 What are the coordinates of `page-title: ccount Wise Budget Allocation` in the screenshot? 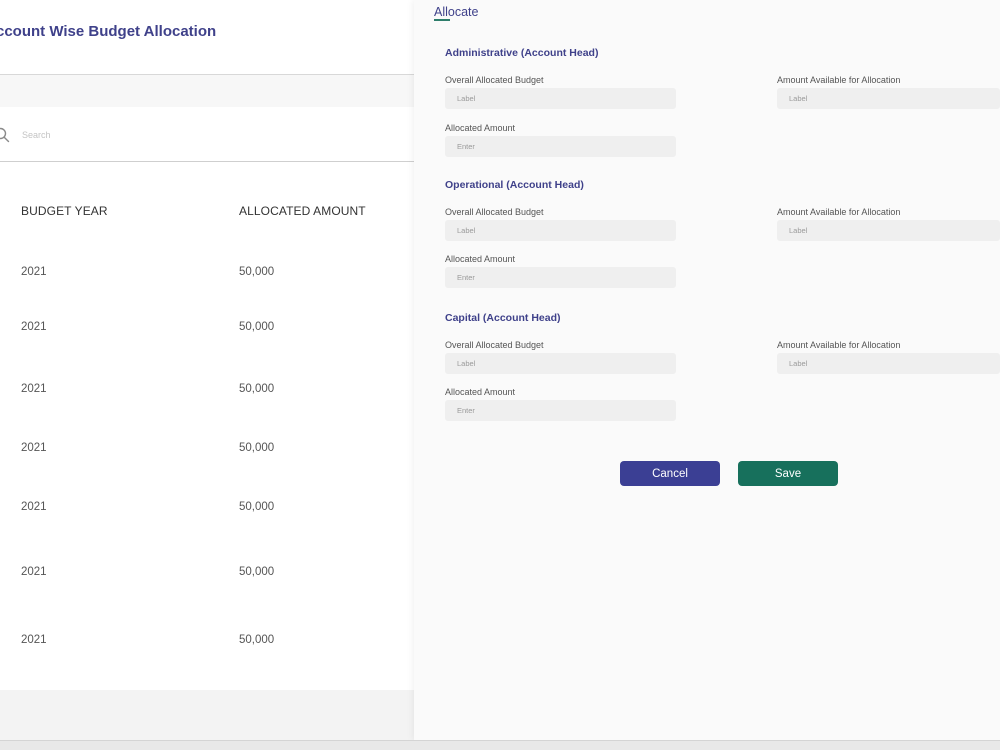 It's located at (108, 31).